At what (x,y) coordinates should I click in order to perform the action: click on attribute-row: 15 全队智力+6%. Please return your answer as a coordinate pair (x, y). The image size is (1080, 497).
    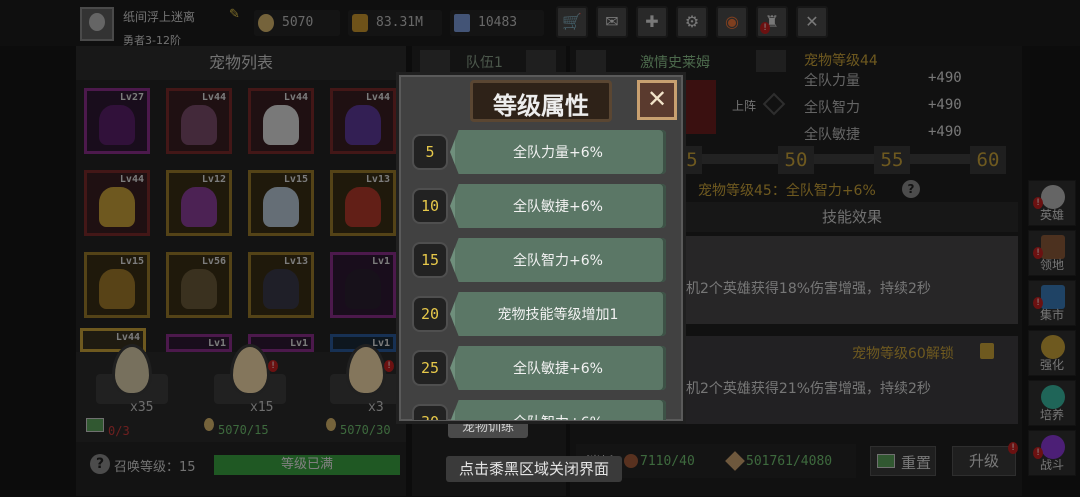
    Looking at the image, I should click on (539, 260).